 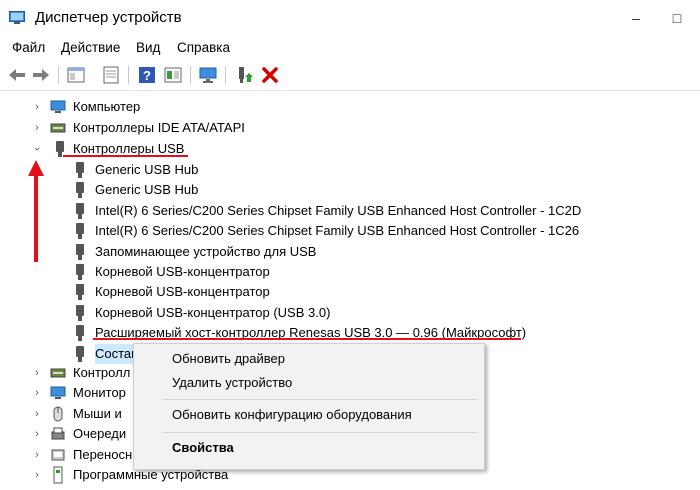 I want to click on annotation-arrow-up-head, so click(x=36, y=168).